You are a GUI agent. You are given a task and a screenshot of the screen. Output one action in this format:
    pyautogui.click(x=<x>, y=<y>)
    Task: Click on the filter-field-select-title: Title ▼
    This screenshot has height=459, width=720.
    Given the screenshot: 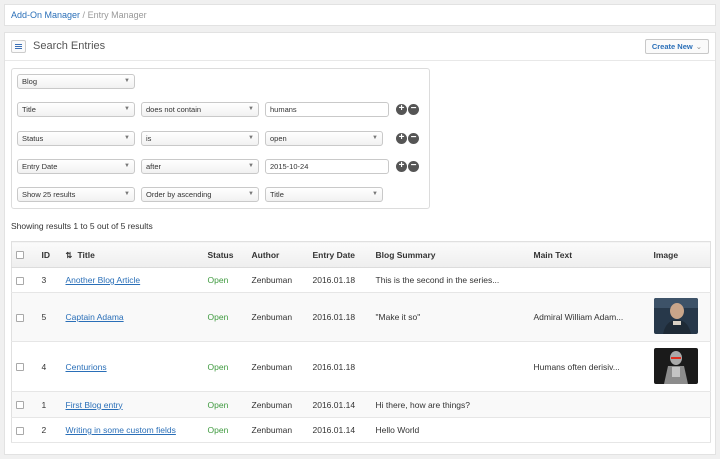 What is the action you would take?
    pyautogui.click(x=76, y=109)
    